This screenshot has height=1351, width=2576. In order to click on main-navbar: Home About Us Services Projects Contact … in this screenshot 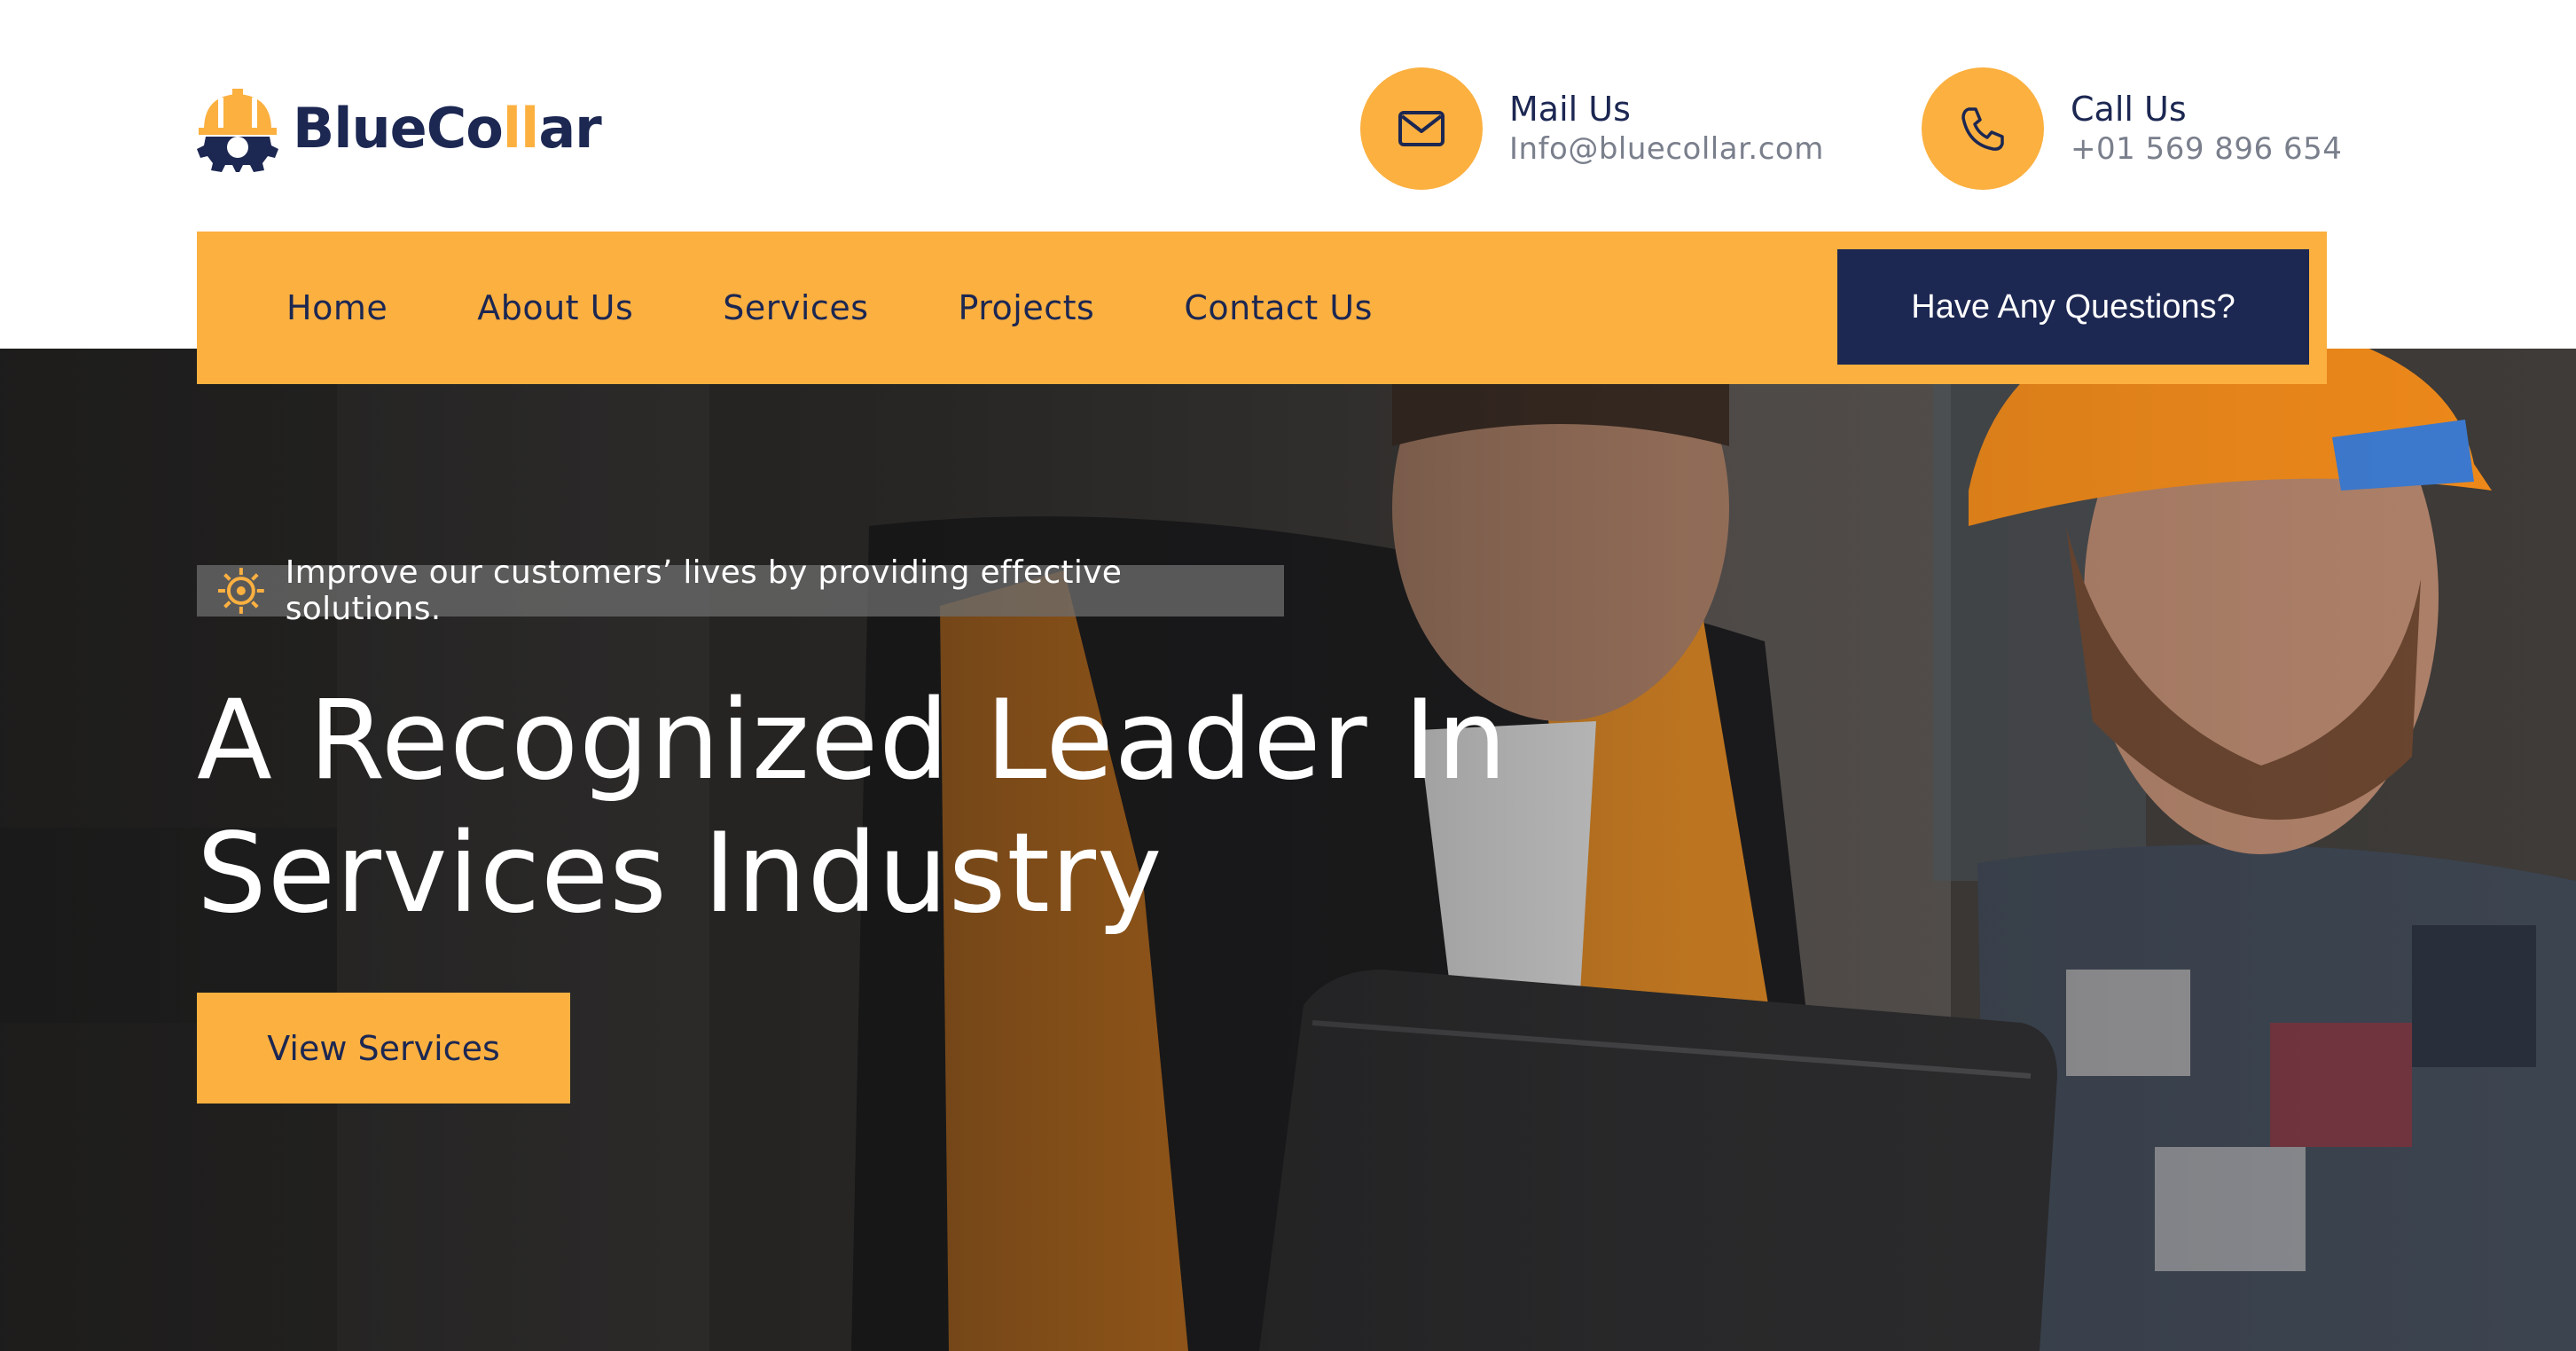, I will do `click(1262, 308)`.